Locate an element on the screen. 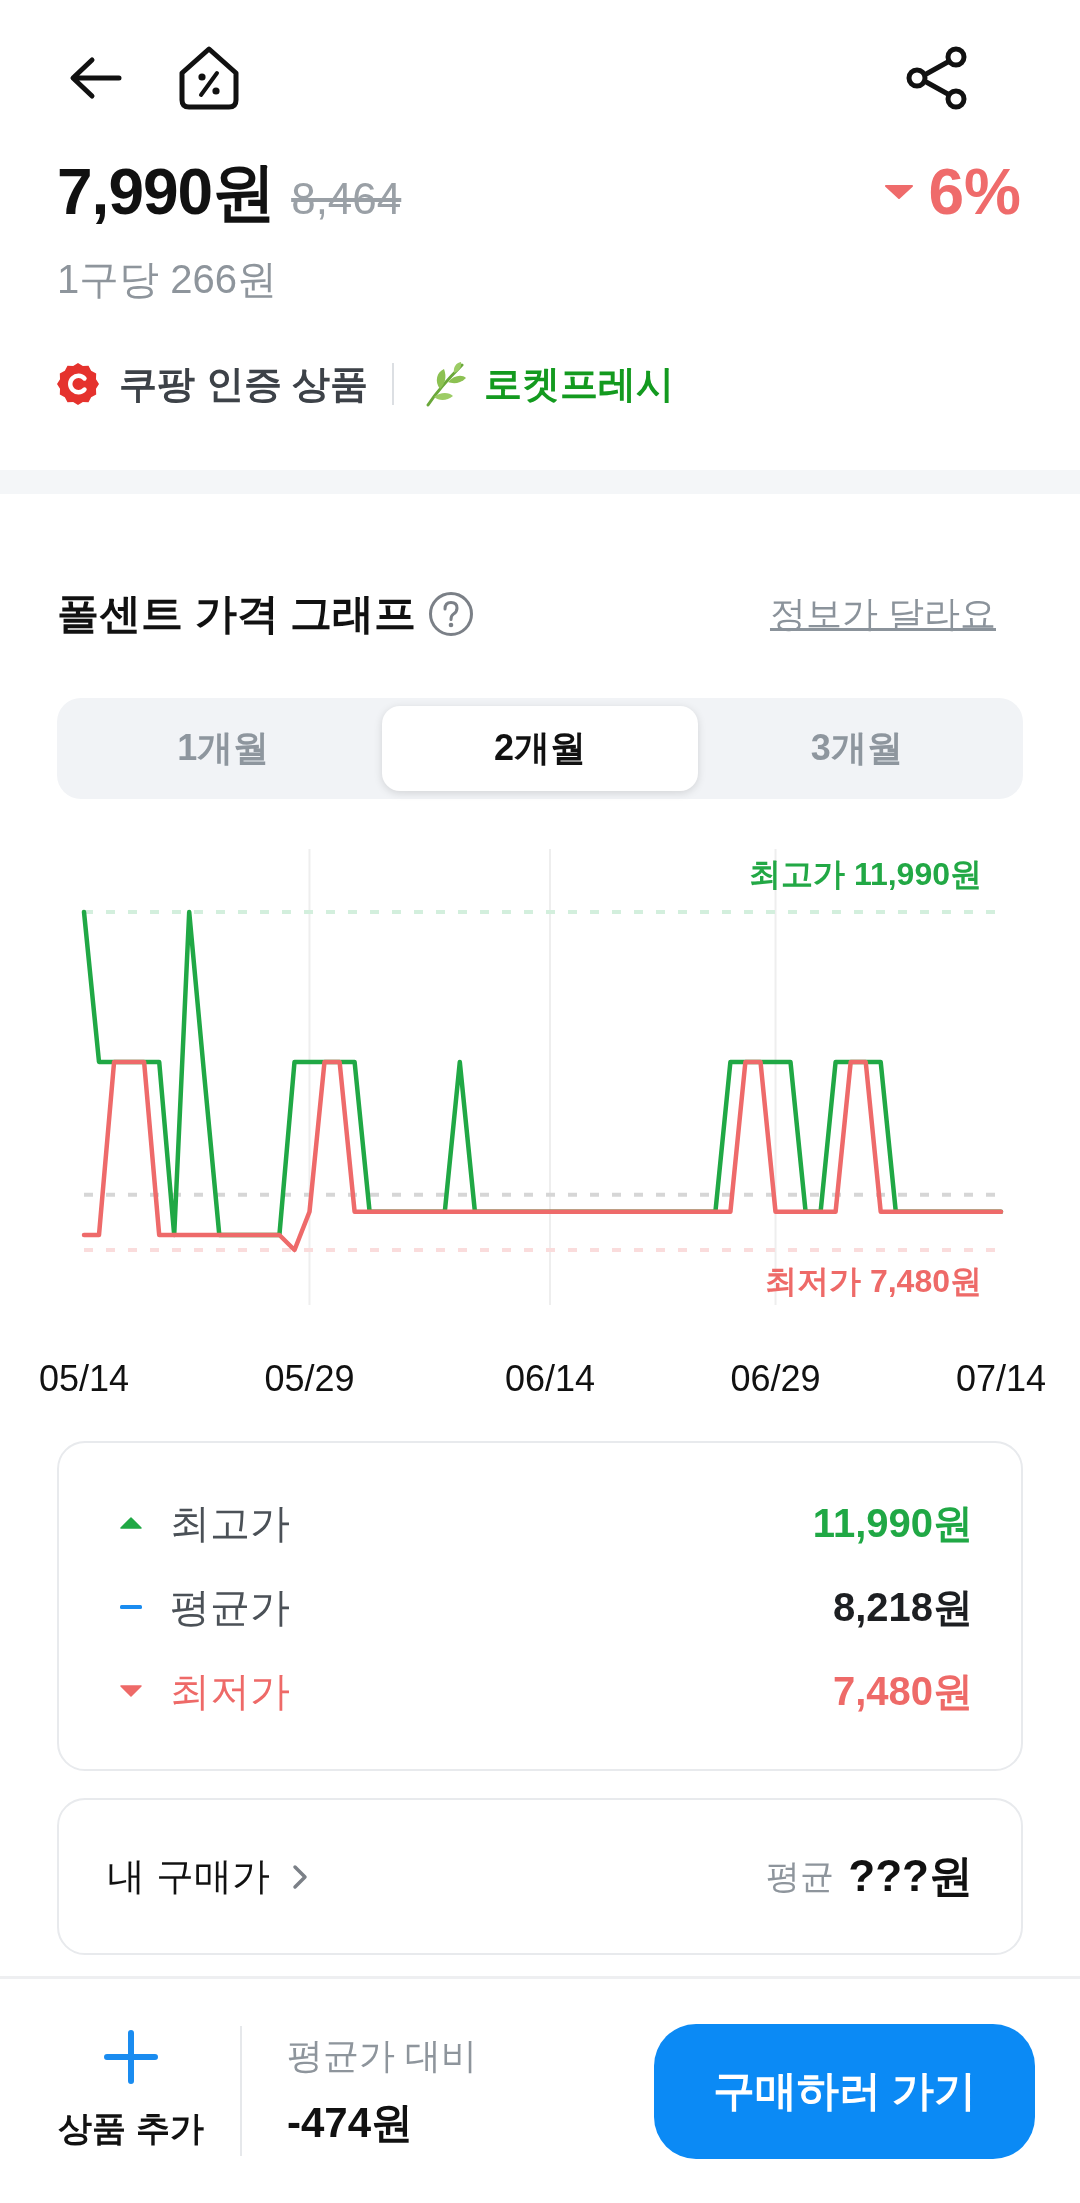 The height and width of the screenshot is (2203, 1080). section-title: 폴센트 가격 그래프 is located at coordinates (237, 614).